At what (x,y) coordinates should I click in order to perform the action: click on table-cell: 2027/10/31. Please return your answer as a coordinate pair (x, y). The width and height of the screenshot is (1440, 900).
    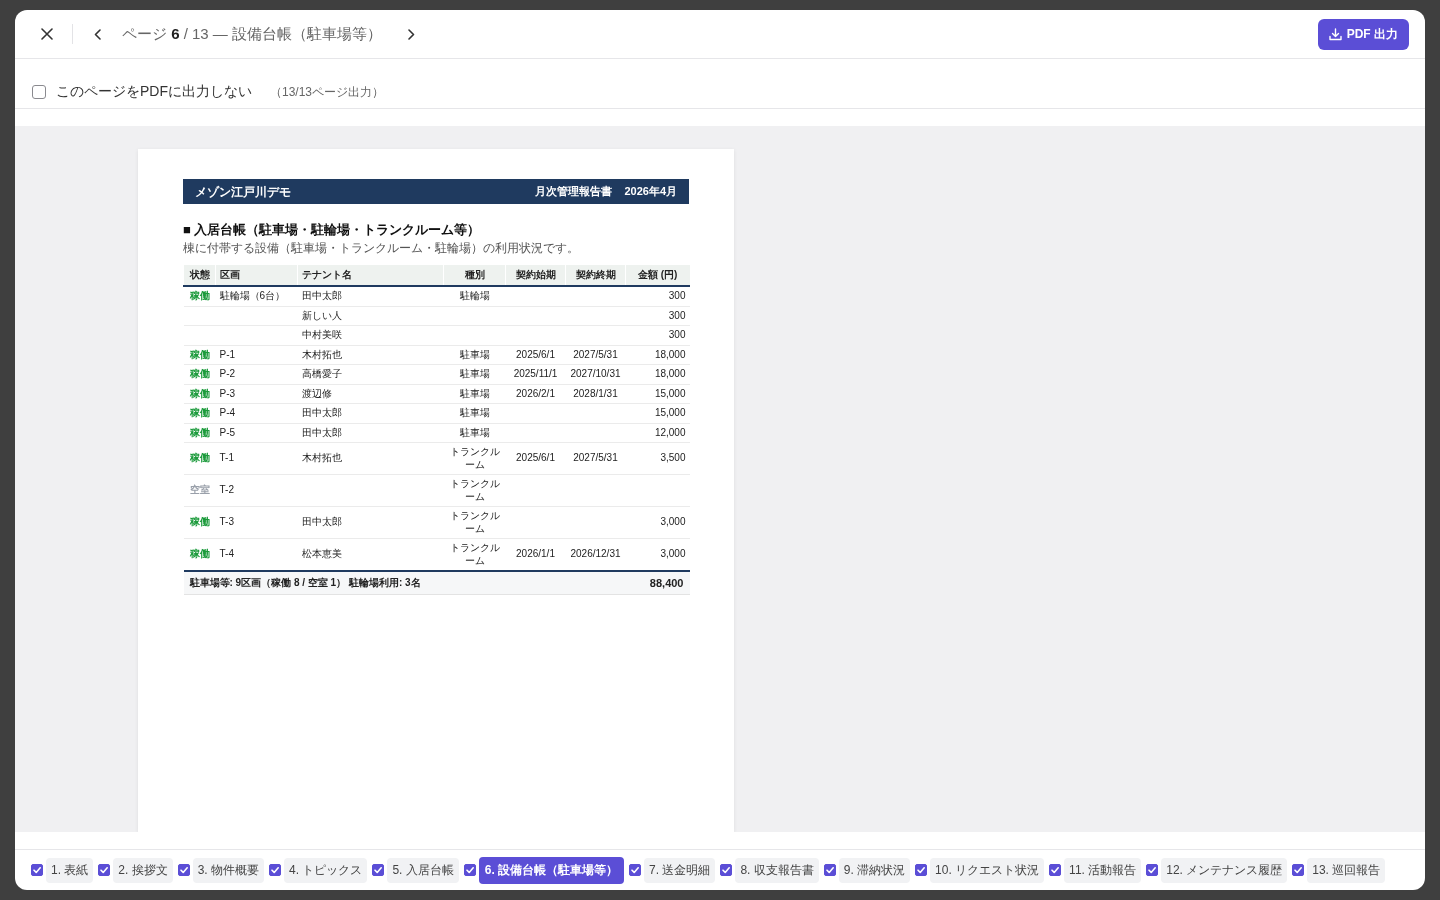
    Looking at the image, I should click on (595, 374).